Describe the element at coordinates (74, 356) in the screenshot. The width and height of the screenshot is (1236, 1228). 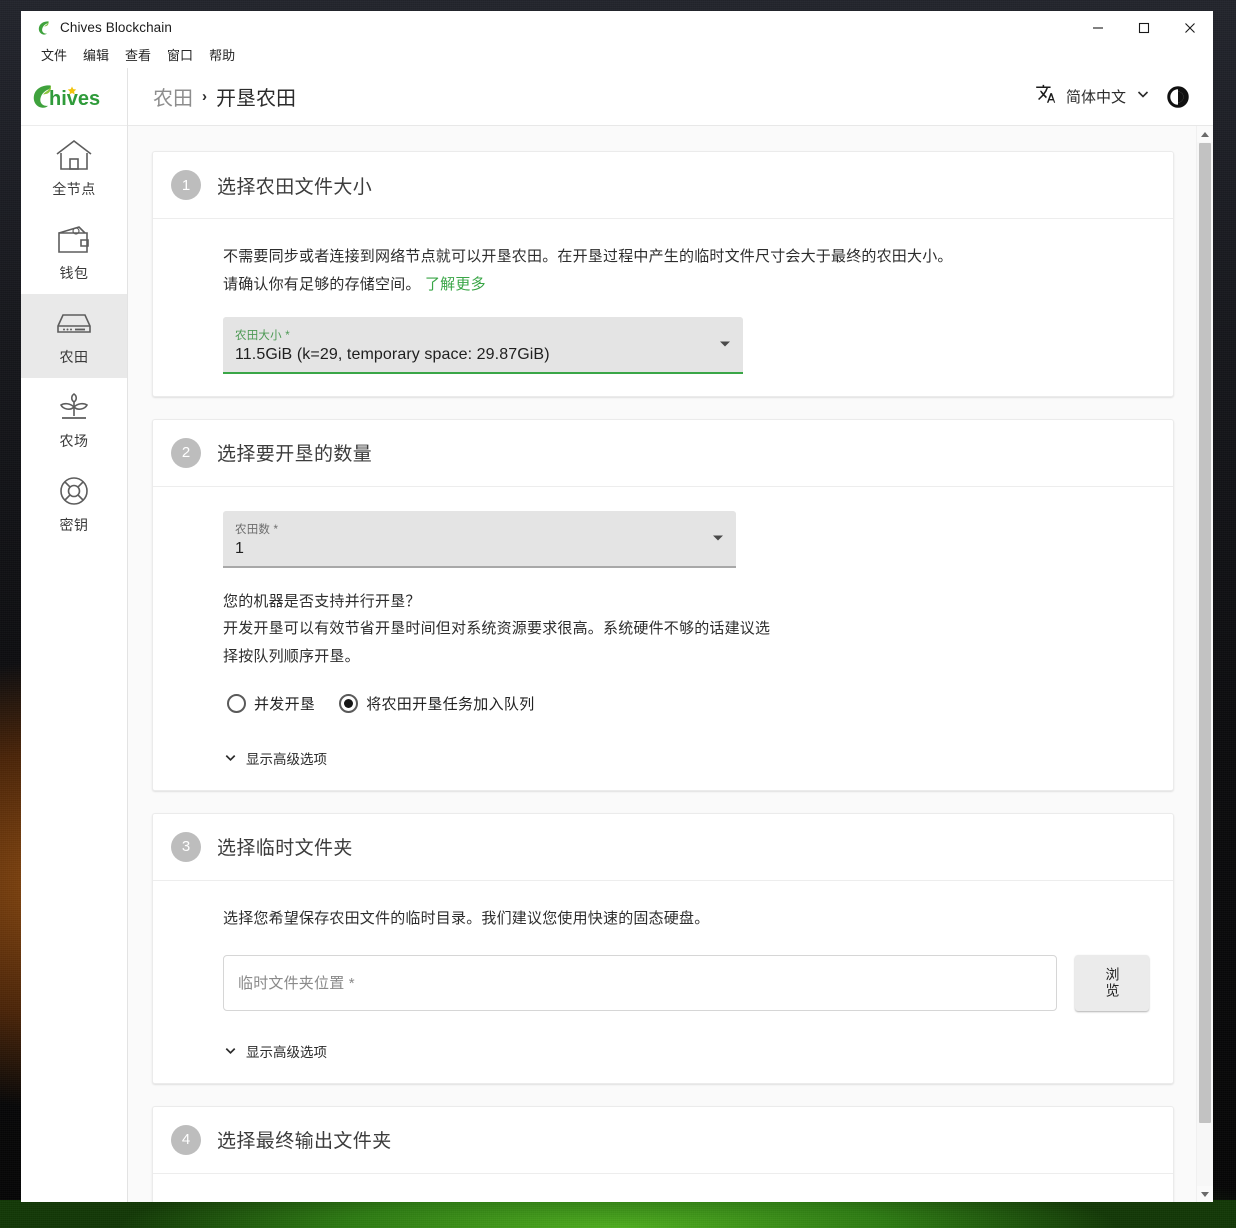
I see `sidebar-item-label: 农田` at that location.